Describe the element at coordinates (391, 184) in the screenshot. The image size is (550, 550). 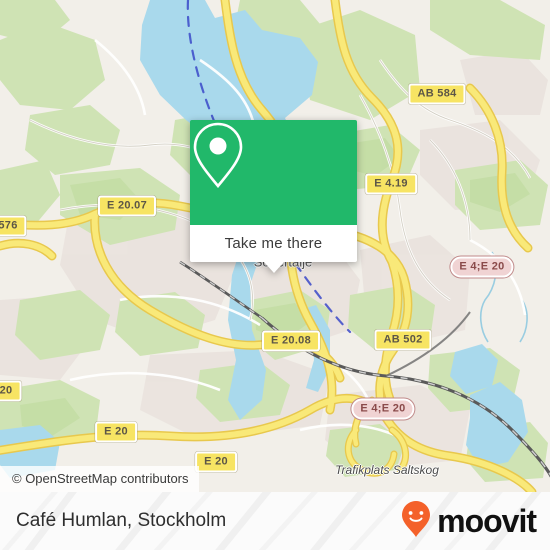
I see `road-shield: E 4.19` at that location.